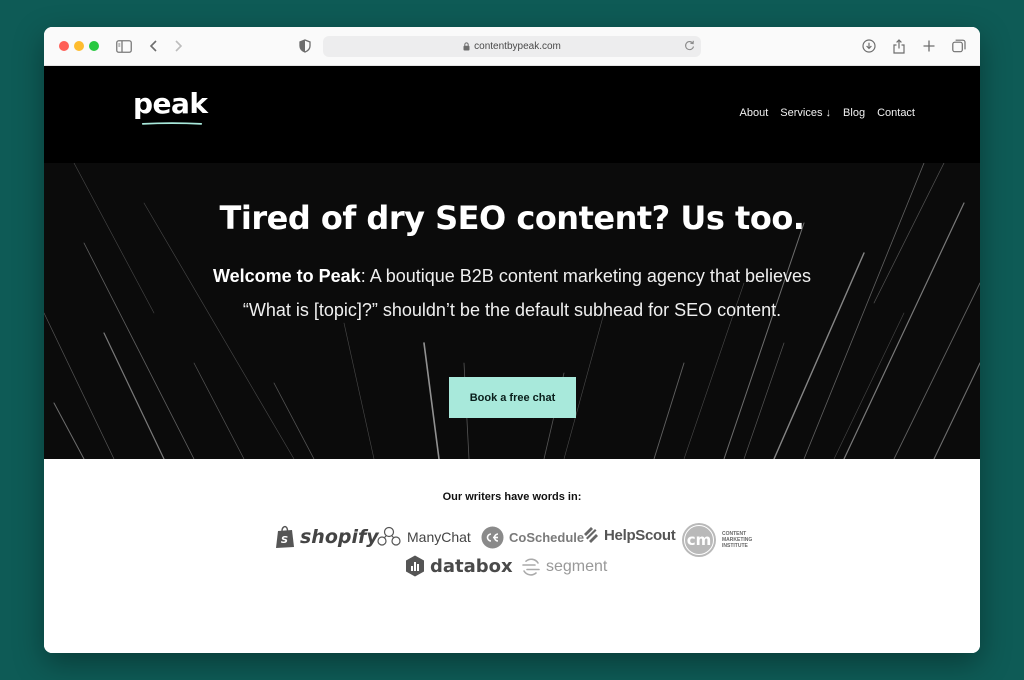 The width and height of the screenshot is (1024, 680). What do you see at coordinates (471, 566) in the screenshot?
I see `databox-wordmark: databox` at bounding box center [471, 566].